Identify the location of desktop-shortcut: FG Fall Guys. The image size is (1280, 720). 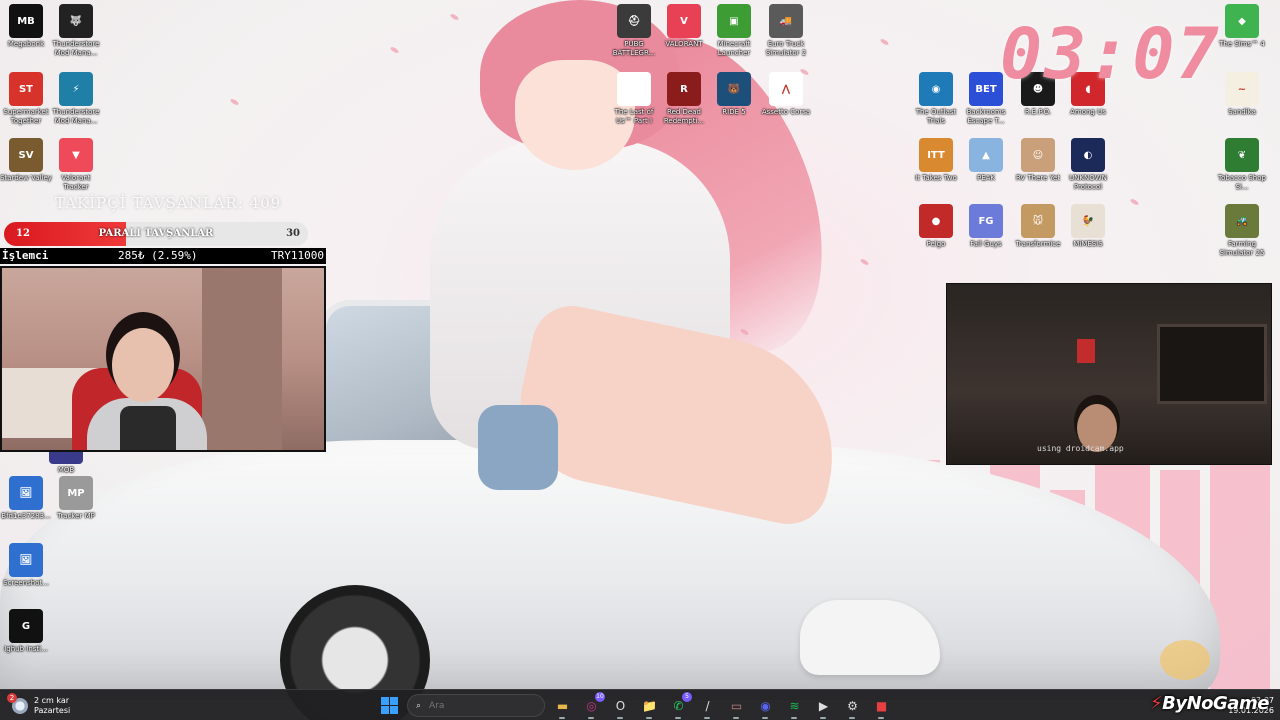
(986, 226).